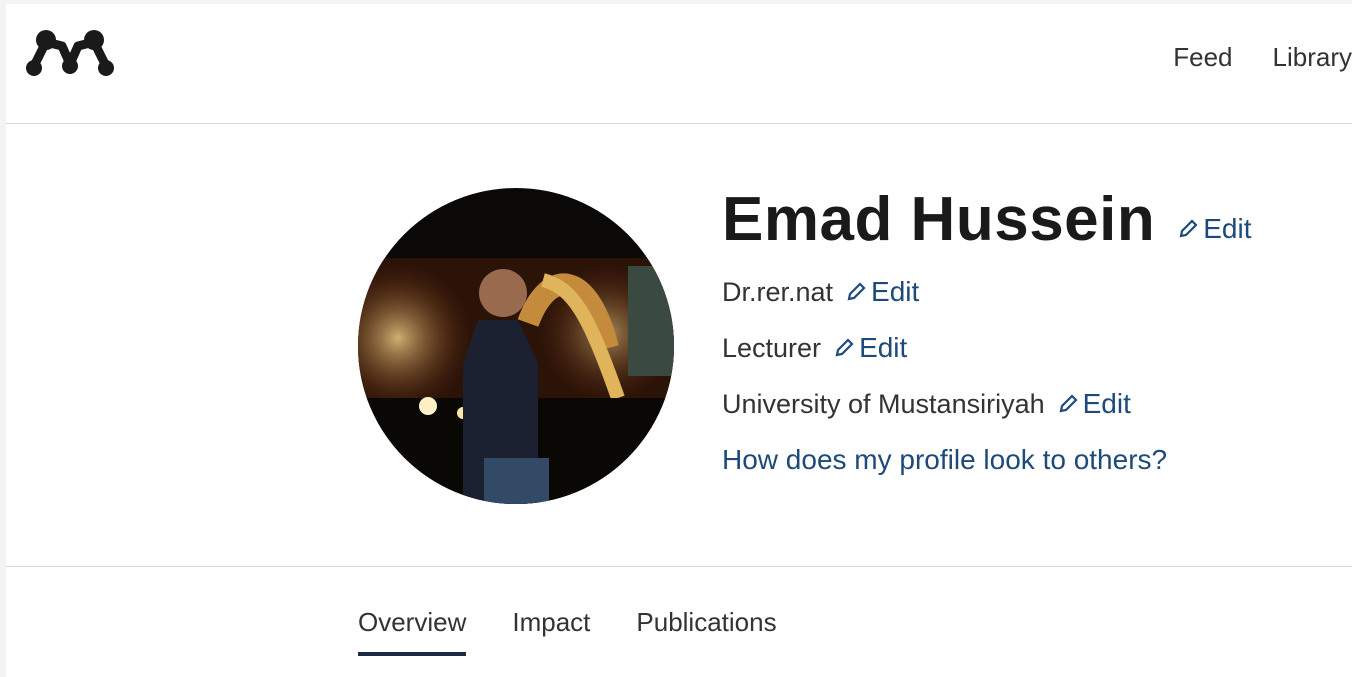 The image size is (1352, 677). I want to click on tab-impact: Impact, so click(551, 631).